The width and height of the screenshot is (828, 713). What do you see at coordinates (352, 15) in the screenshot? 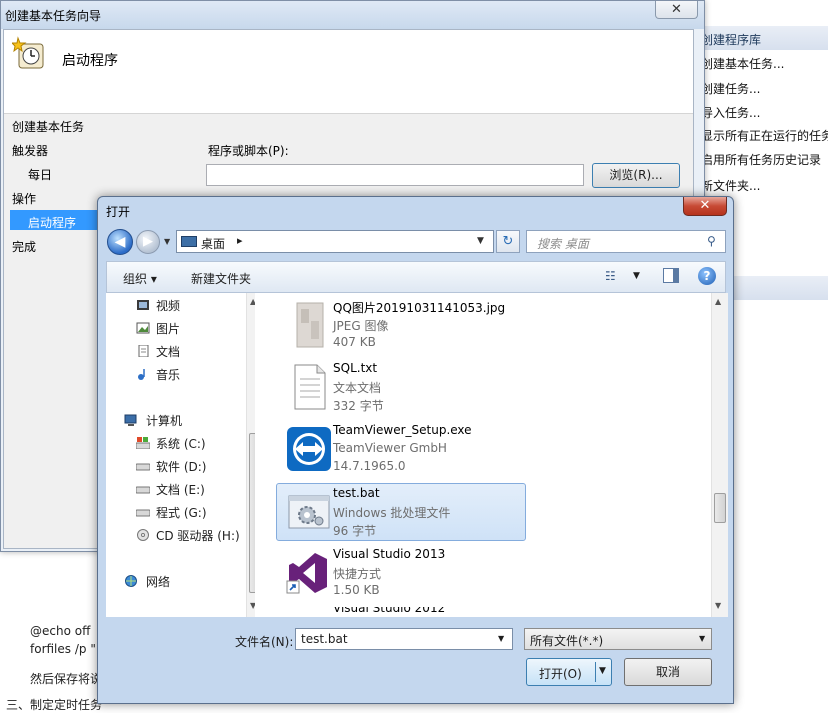
I see `wizard-titlebar: 创建基本任务向导 ✕` at bounding box center [352, 15].